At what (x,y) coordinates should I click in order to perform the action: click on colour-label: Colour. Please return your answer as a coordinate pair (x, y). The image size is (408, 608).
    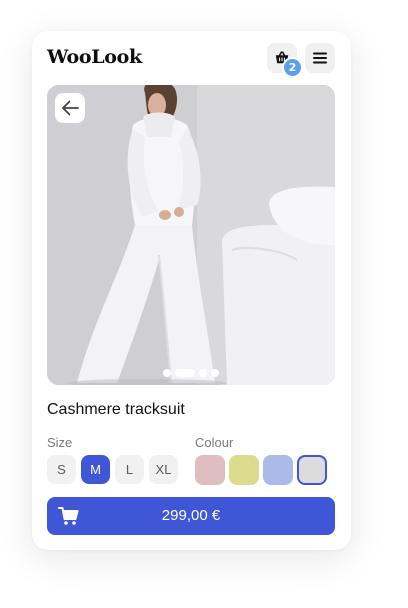
    Looking at the image, I should click on (214, 442).